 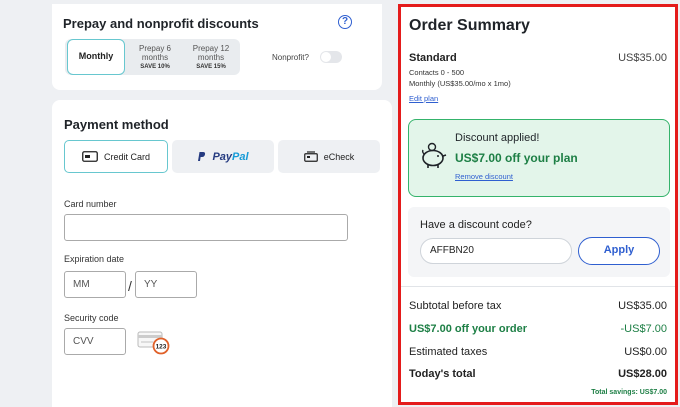 I want to click on plan-billing: Monthly (US$35.00/mo x 1mo), so click(x=460, y=83).